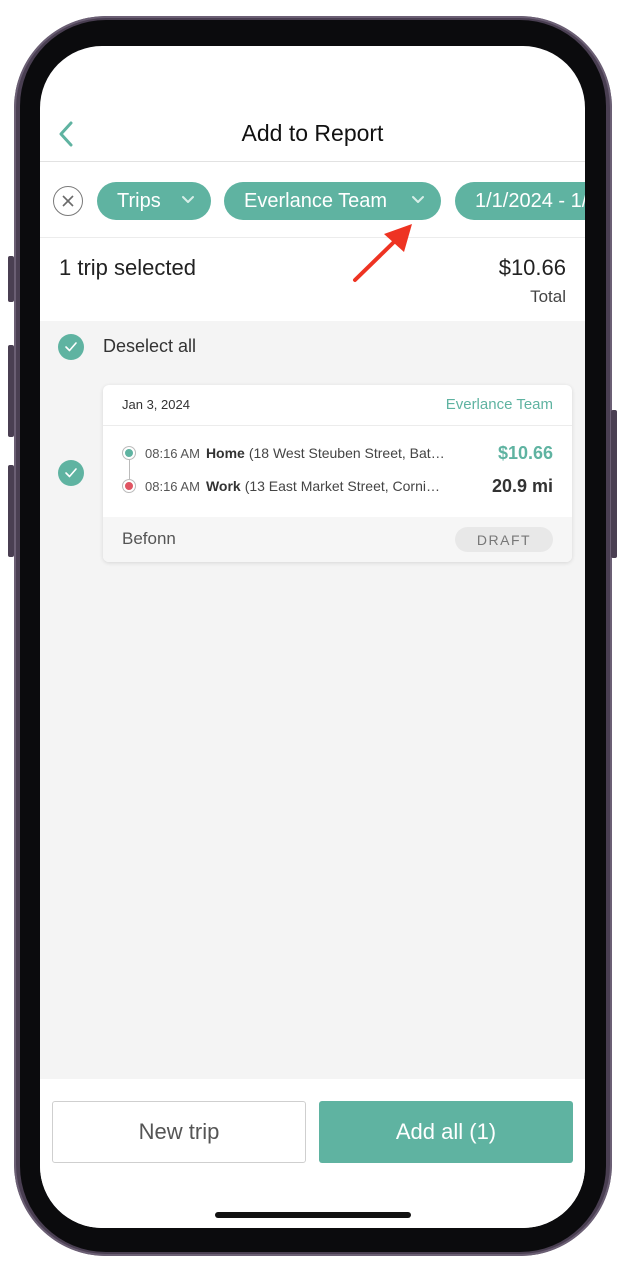 Image resolution: width=625 pixels, height=1274 pixels. I want to click on volume-up-button, so click(11, 391).